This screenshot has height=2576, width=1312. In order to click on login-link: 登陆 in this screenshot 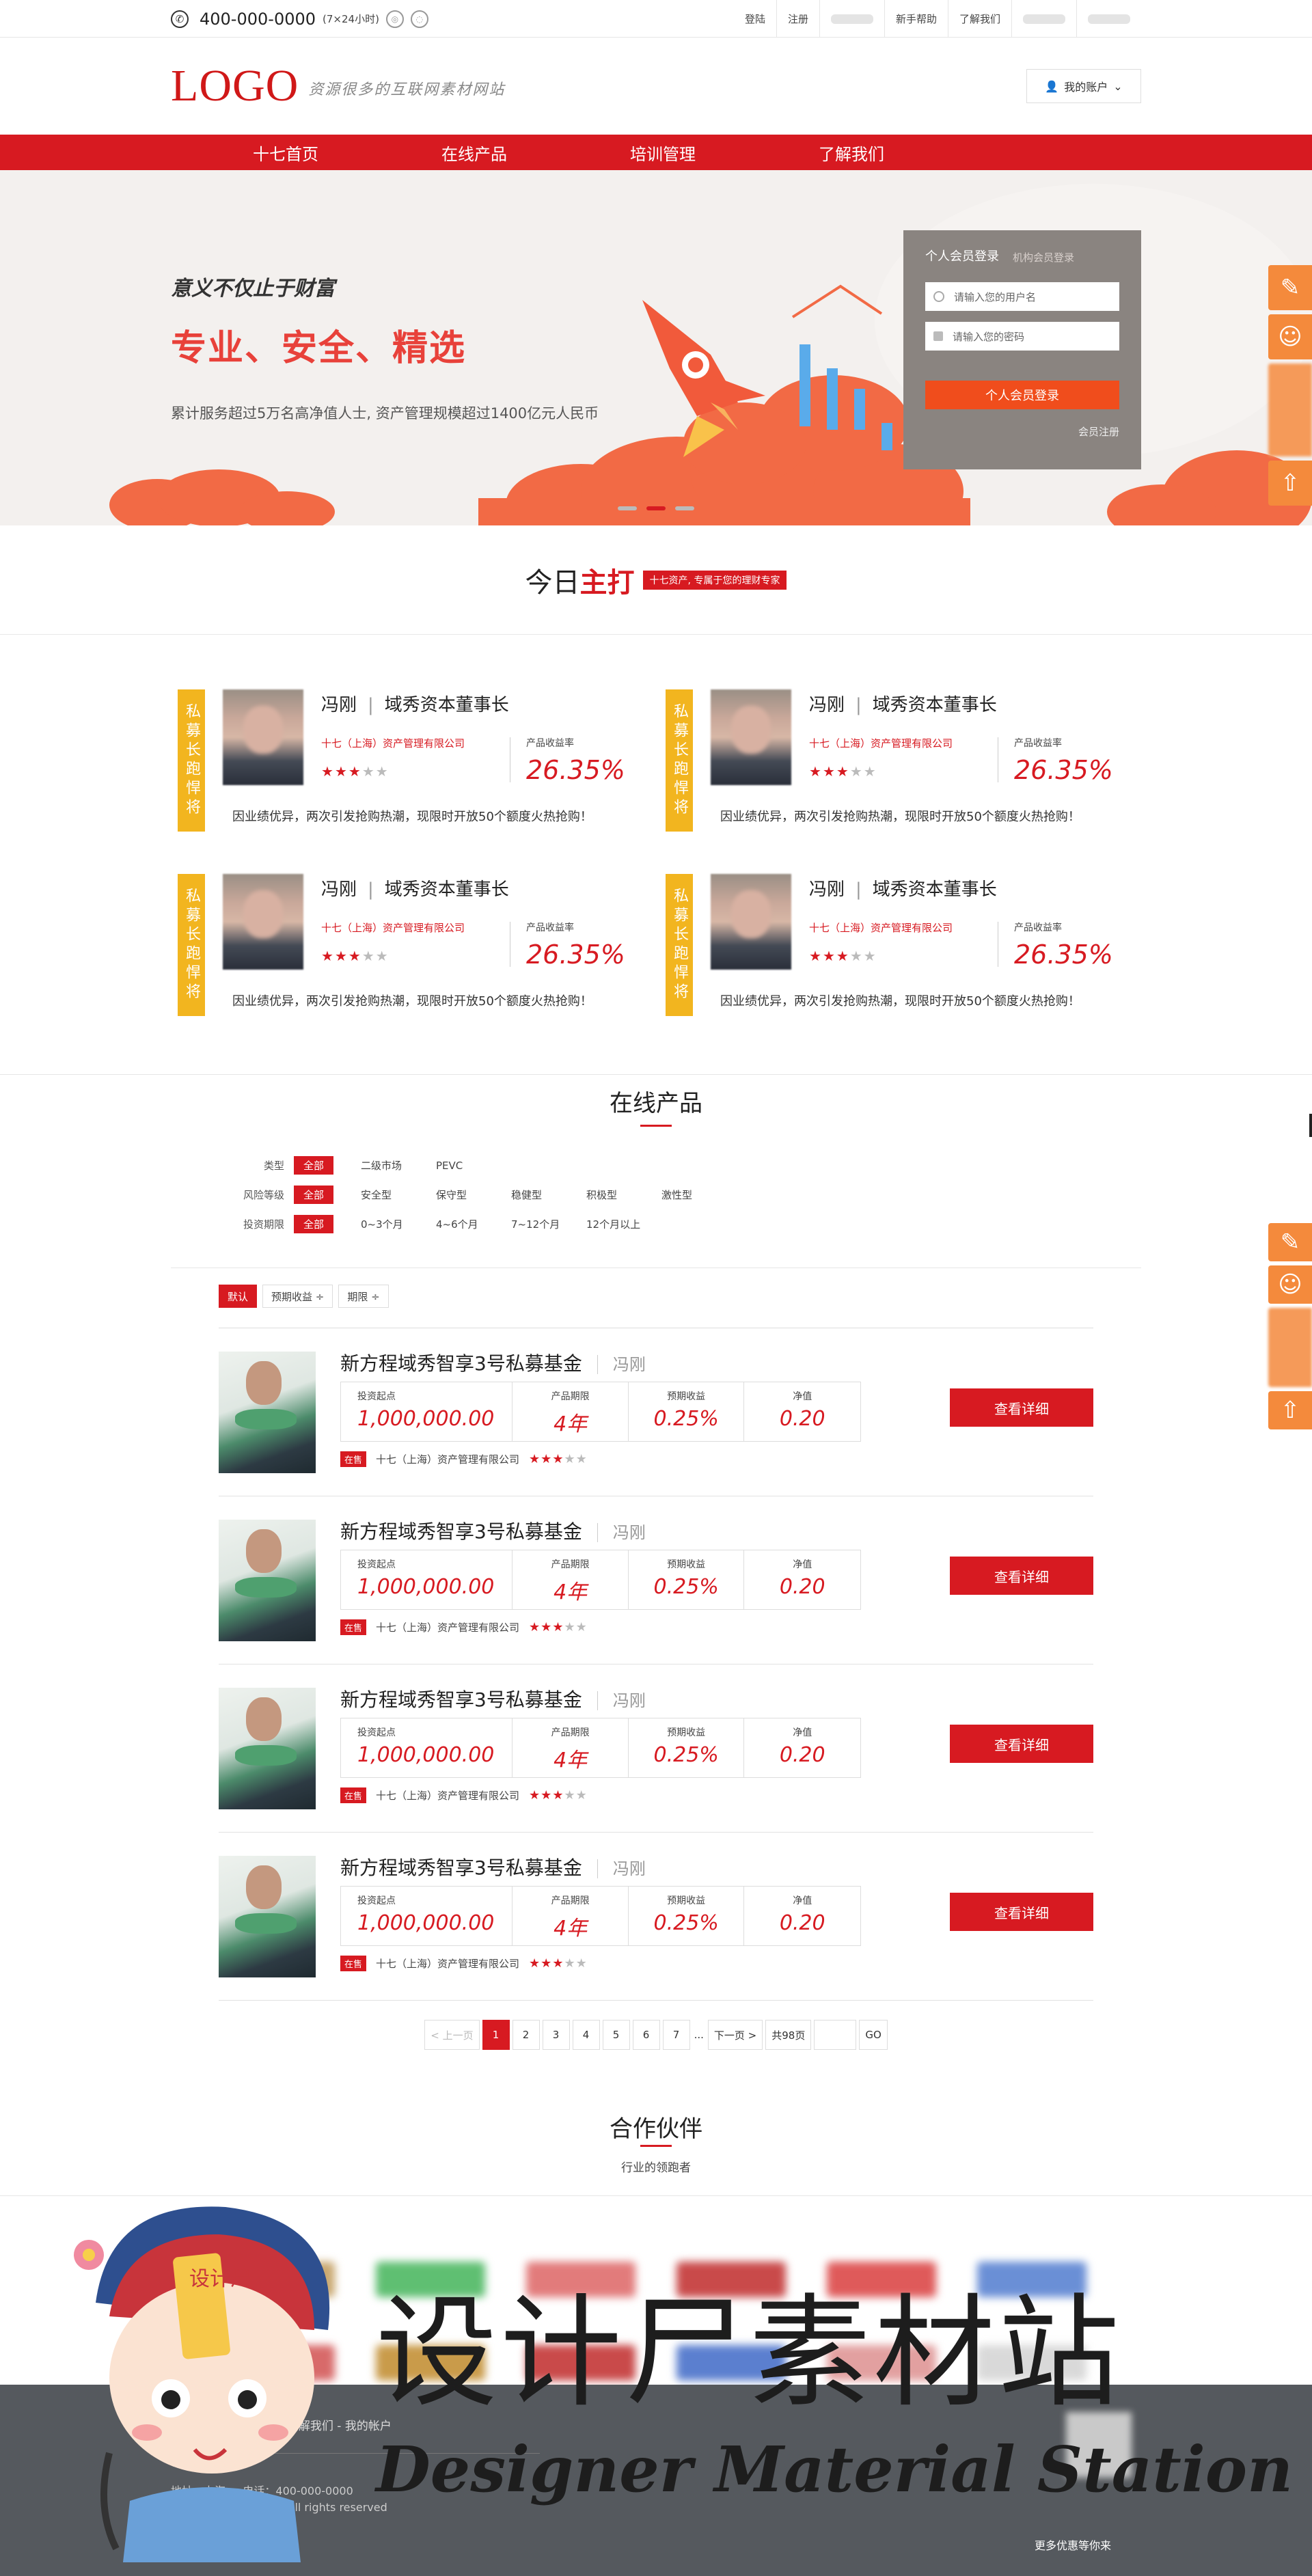, I will do `click(755, 19)`.